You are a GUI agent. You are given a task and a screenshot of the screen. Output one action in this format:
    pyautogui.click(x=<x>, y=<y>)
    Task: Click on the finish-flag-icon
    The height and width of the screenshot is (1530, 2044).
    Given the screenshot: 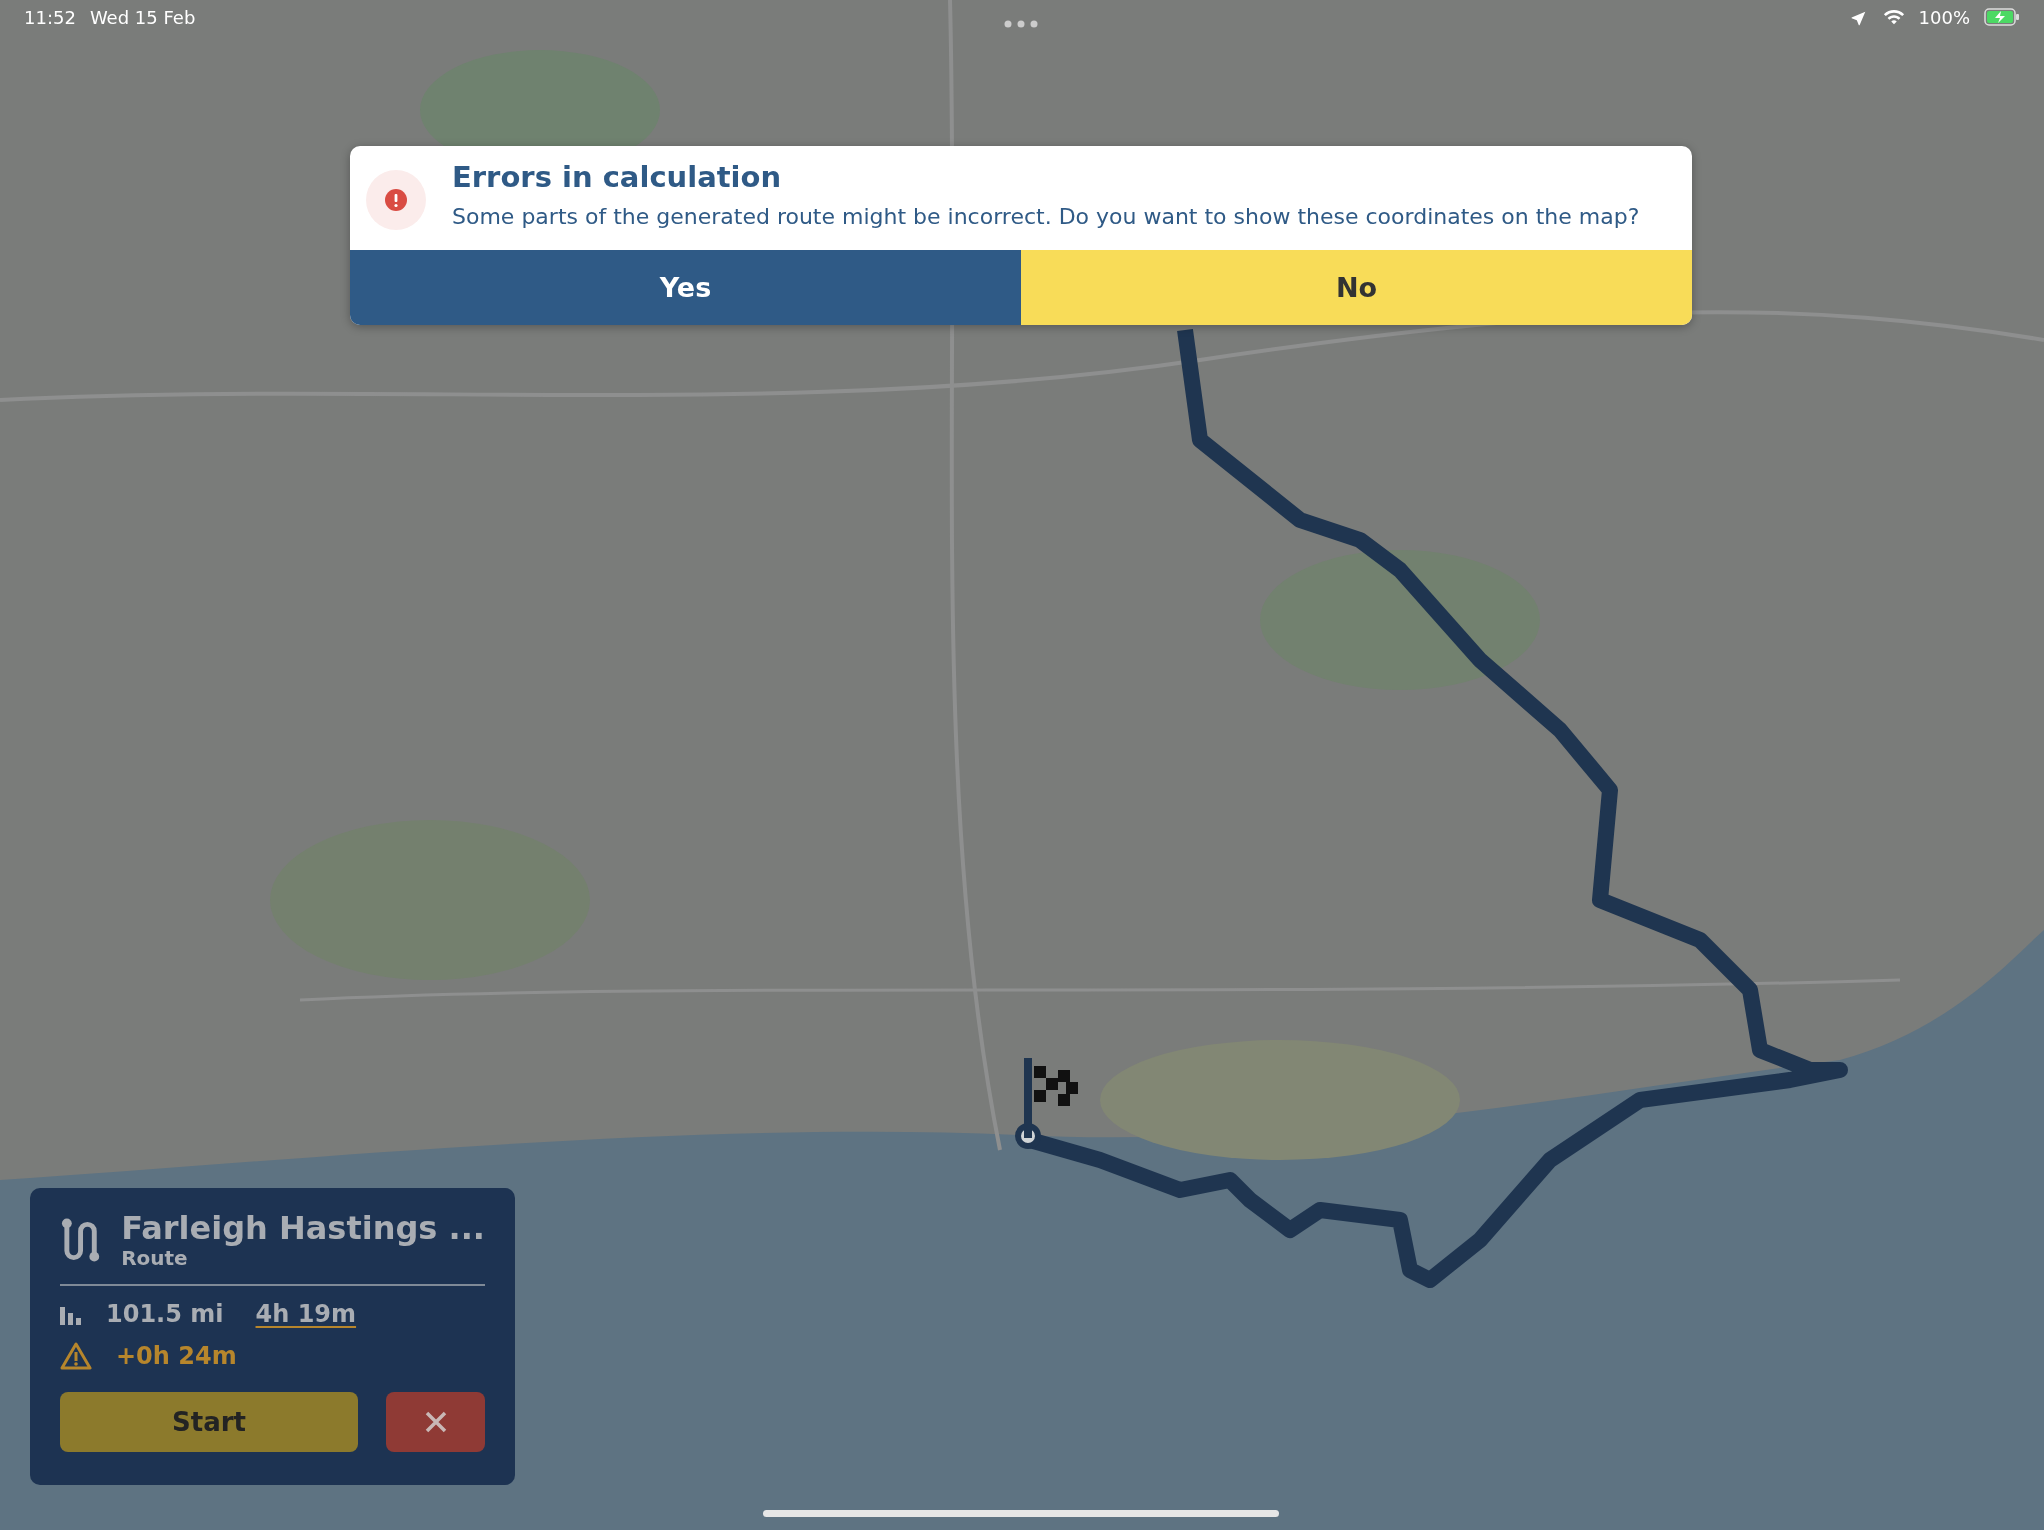 What is the action you would take?
    pyautogui.click(x=1047, y=1104)
    